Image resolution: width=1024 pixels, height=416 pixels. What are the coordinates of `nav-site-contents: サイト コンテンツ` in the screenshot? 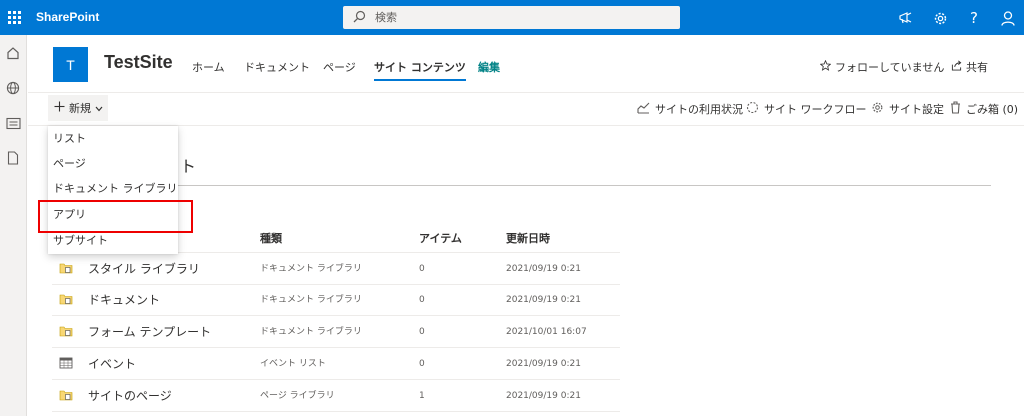 It's located at (420, 70).